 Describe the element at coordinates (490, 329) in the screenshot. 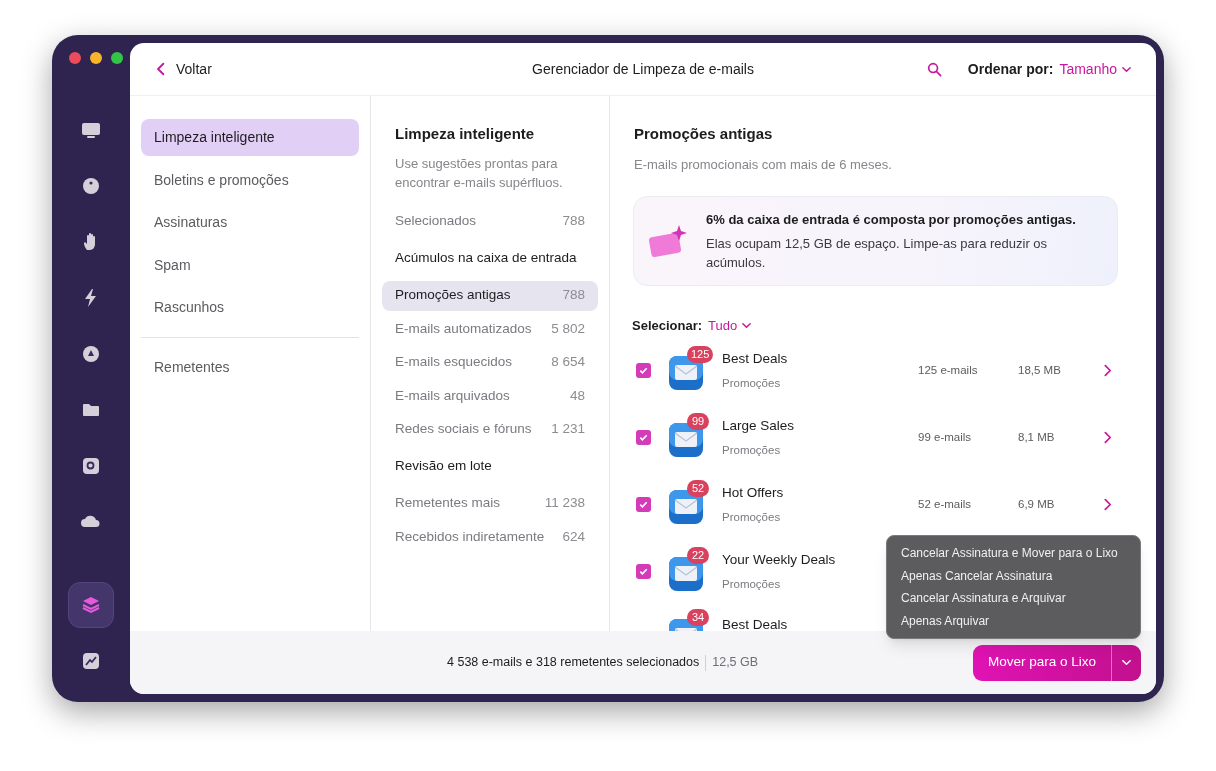

I see `category-item: E-mails automatizados 5 802` at that location.